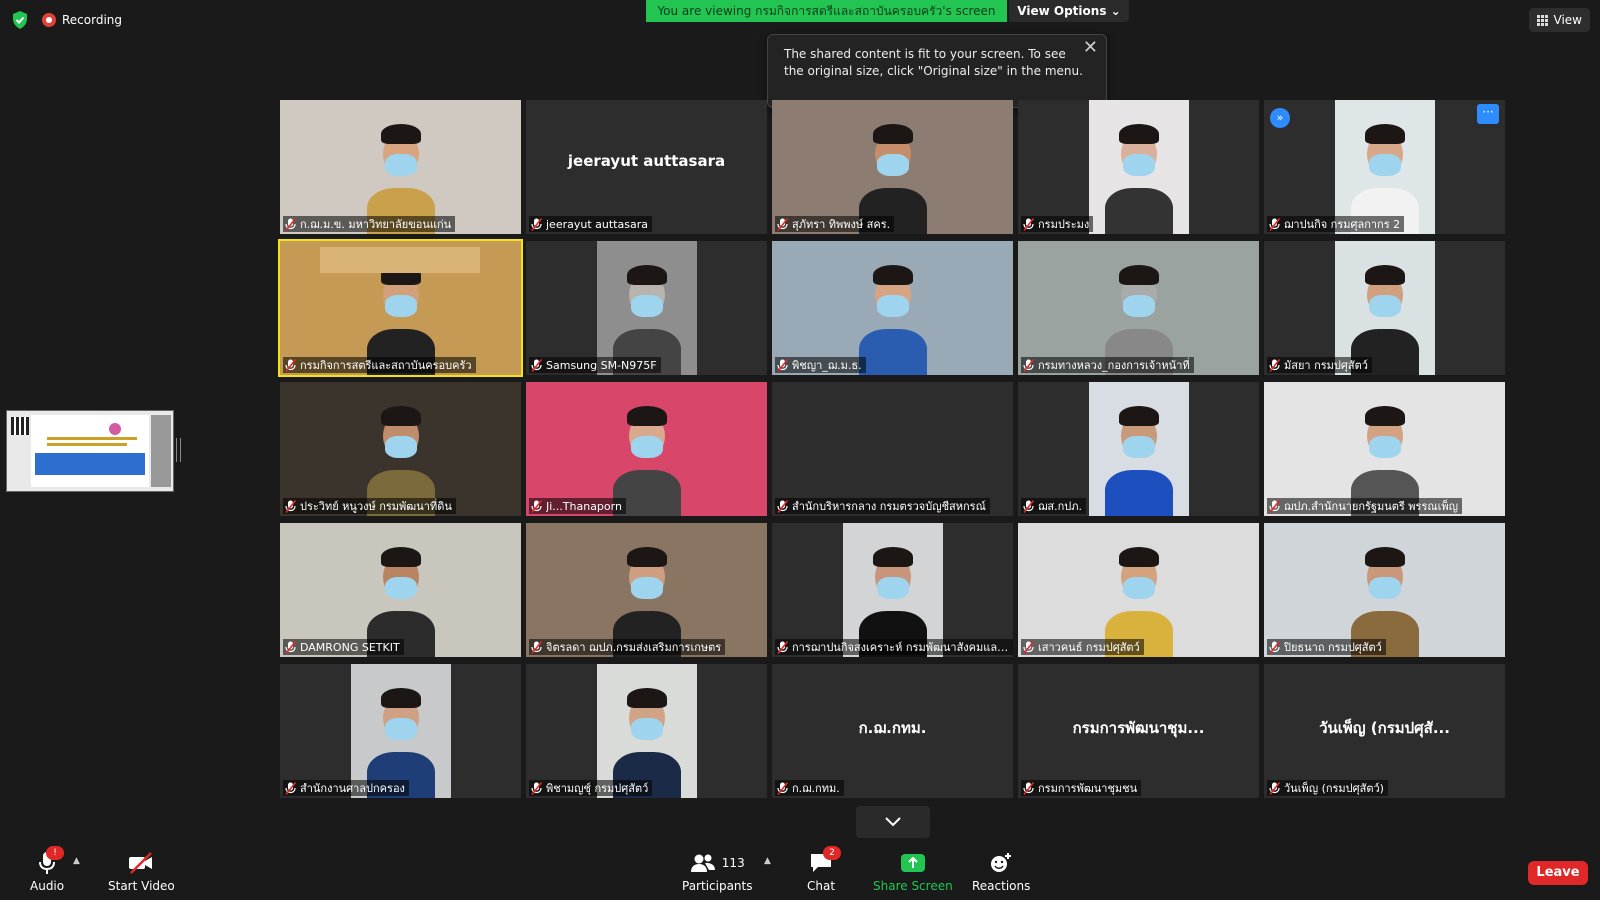 This screenshot has height=900, width=1600. What do you see at coordinates (717, 886) in the screenshot?
I see `participants-label: Participants` at bounding box center [717, 886].